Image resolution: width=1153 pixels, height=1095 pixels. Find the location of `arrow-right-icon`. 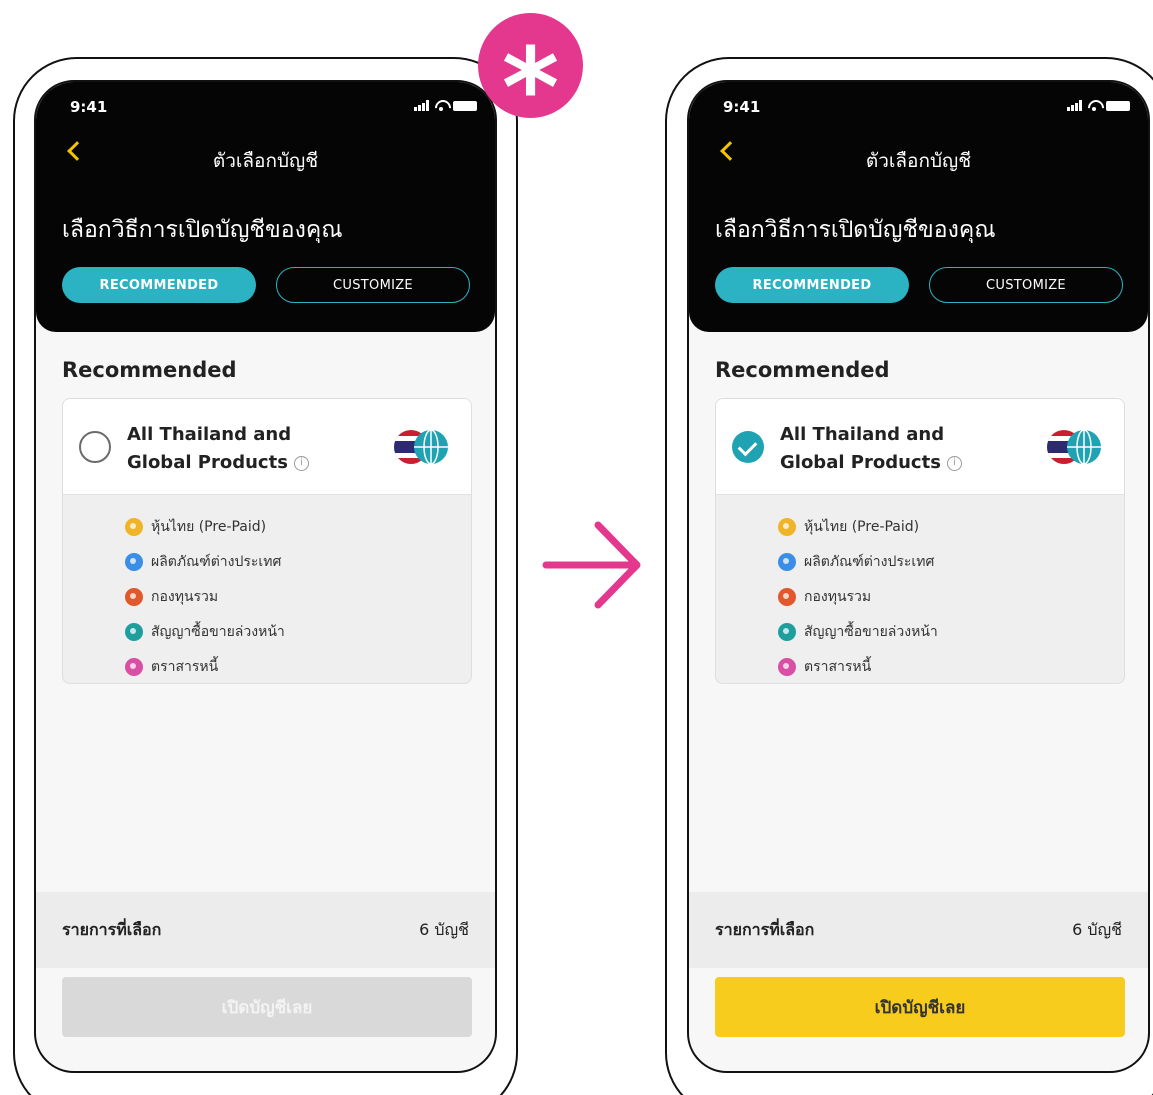

arrow-right-icon is located at coordinates (591, 565).